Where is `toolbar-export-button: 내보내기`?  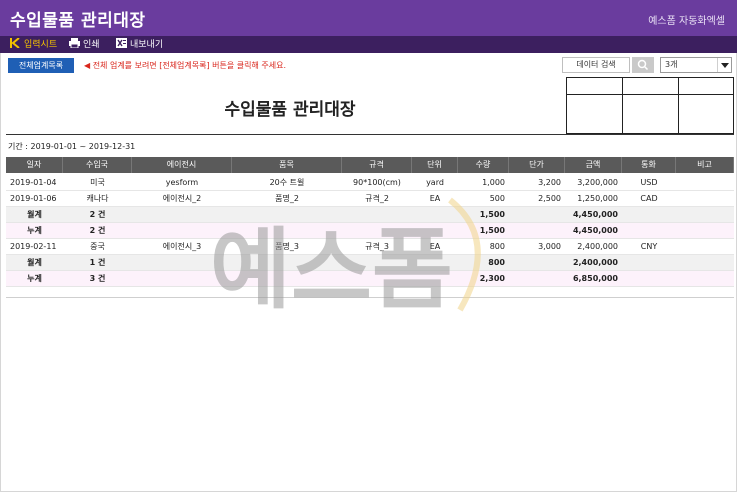 toolbar-export-button: 내보내기 is located at coordinates (139, 44).